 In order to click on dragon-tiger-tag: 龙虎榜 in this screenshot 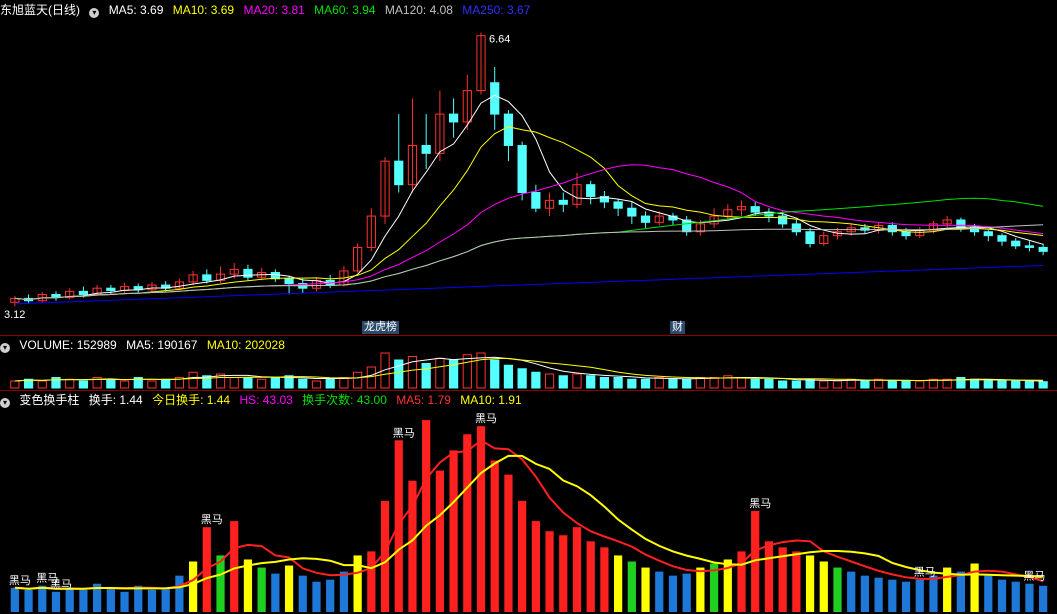, I will do `click(380, 327)`.